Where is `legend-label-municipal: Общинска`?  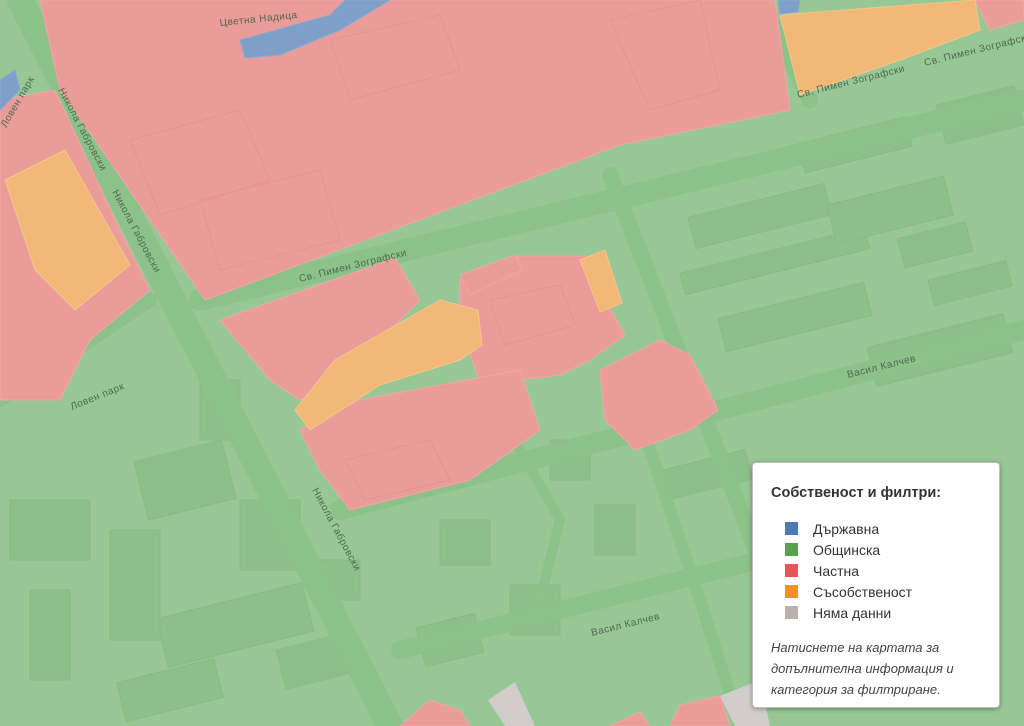
legend-label-municipal: Общинска is located at coordinates (847, 549).